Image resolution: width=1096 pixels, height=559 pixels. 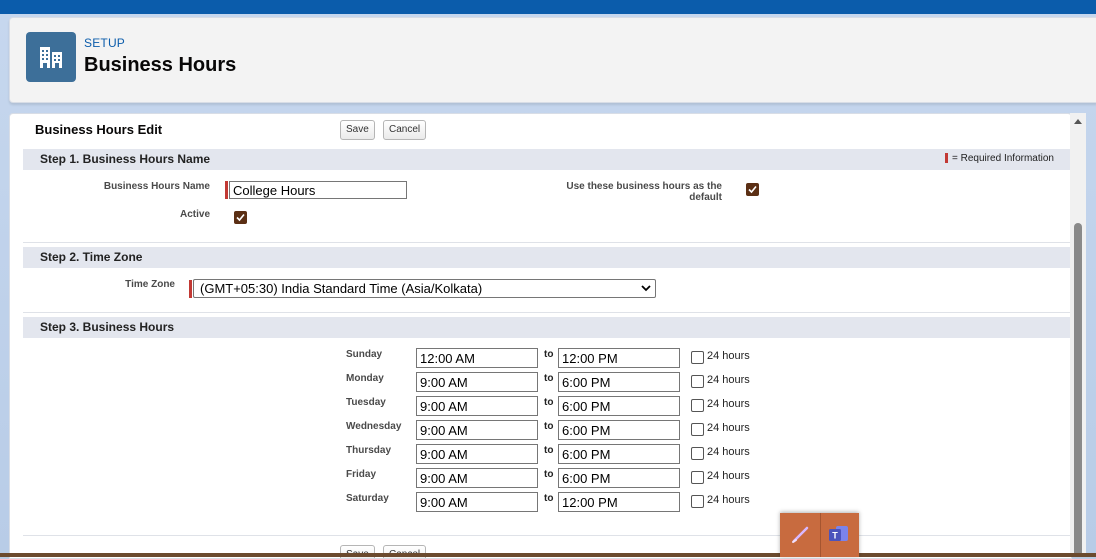 What do you see at coordinates (160, 65) in the screenshot?
I see `page-title: Business Hours` at bounding box center [160, 65].